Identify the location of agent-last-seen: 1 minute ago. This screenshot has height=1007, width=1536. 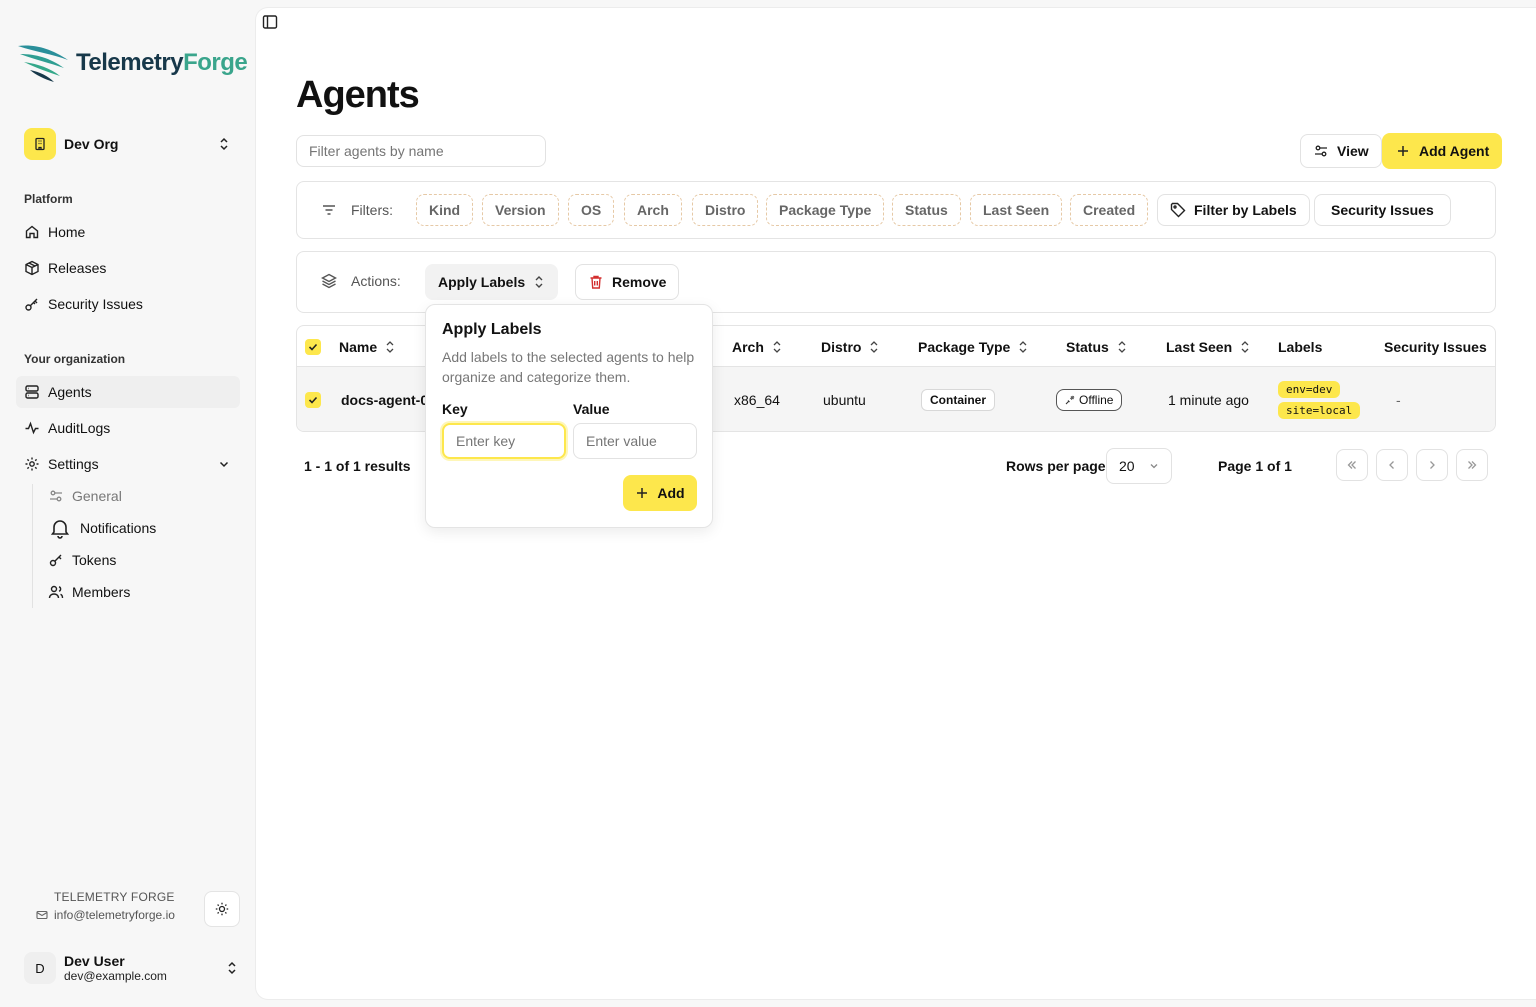
(1208, 399).